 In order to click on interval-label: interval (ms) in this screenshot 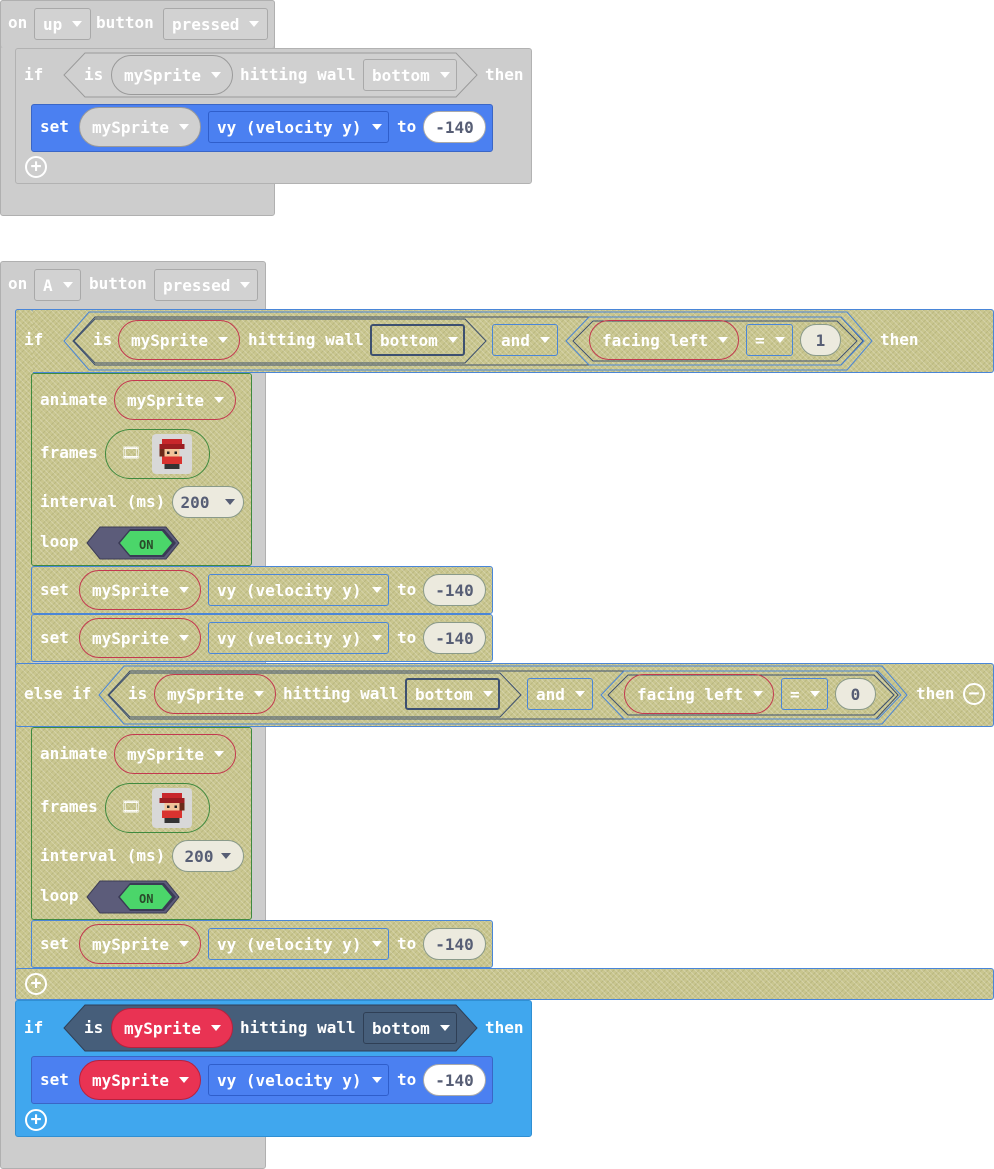, I will do `click(103, 501)`.